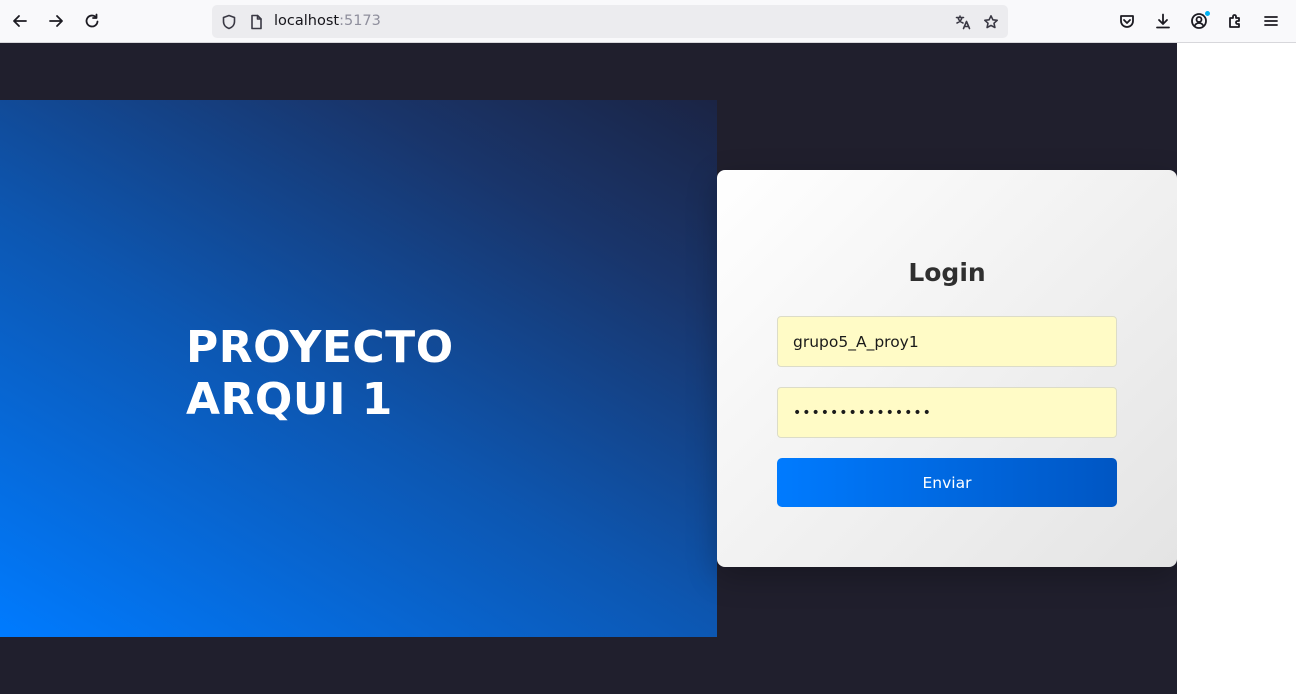 The width and height of the screenshot is (1296, 694). What do you see at coordinates (1199, 21) in the screenshot?
I see `account-button` at bounding box center [1199, 21].